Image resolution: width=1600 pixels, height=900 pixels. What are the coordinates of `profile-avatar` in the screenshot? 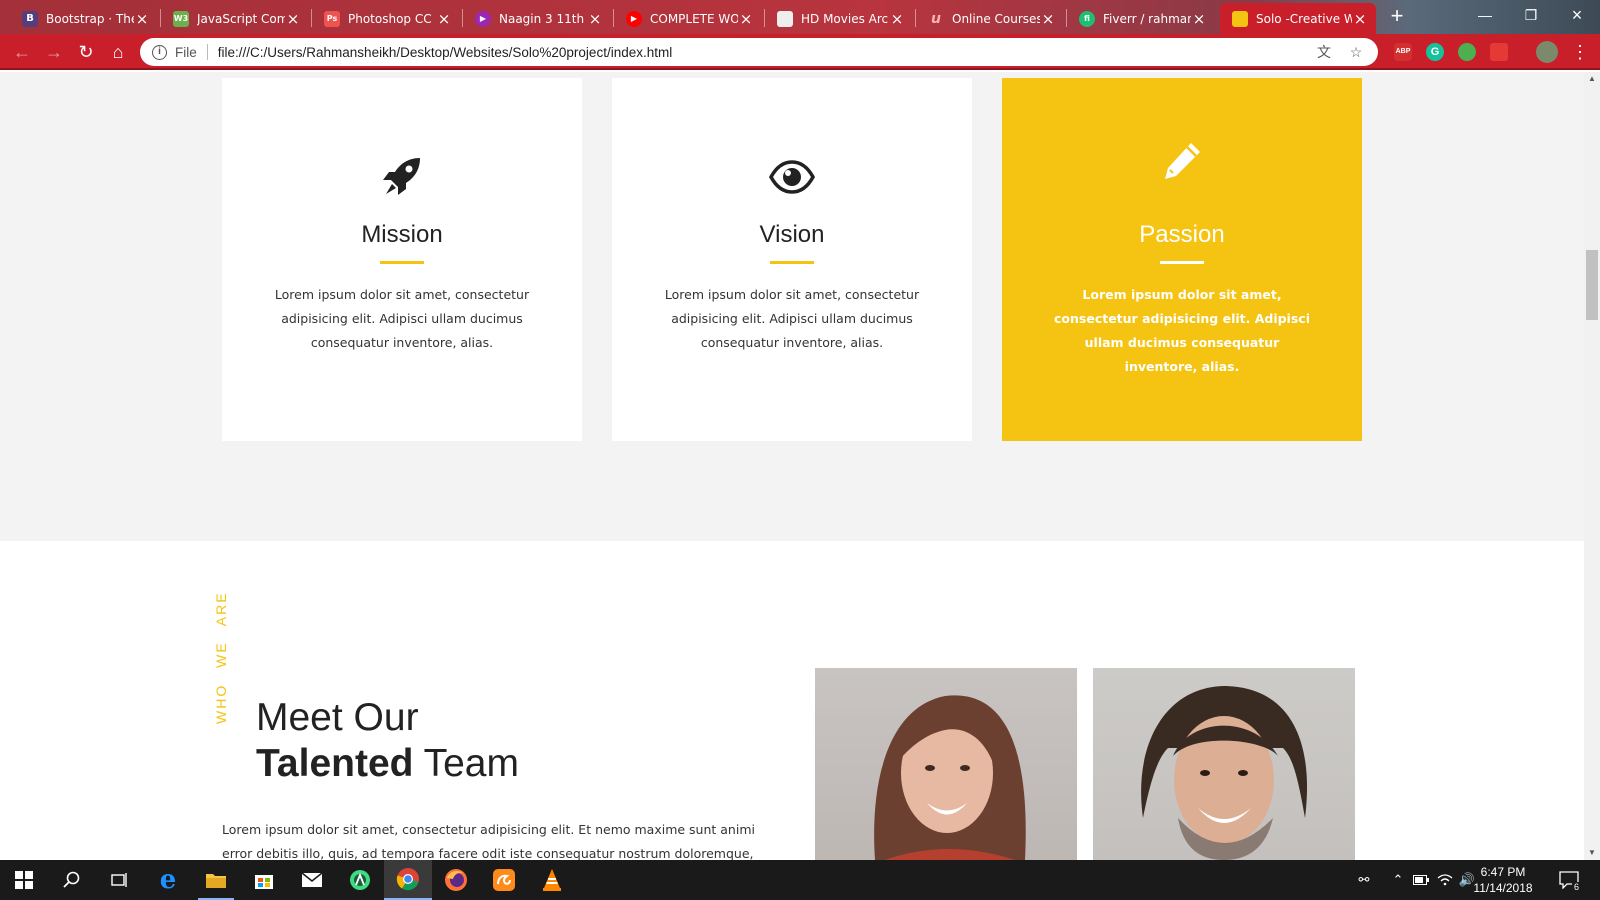 It's located at (1547, 52).